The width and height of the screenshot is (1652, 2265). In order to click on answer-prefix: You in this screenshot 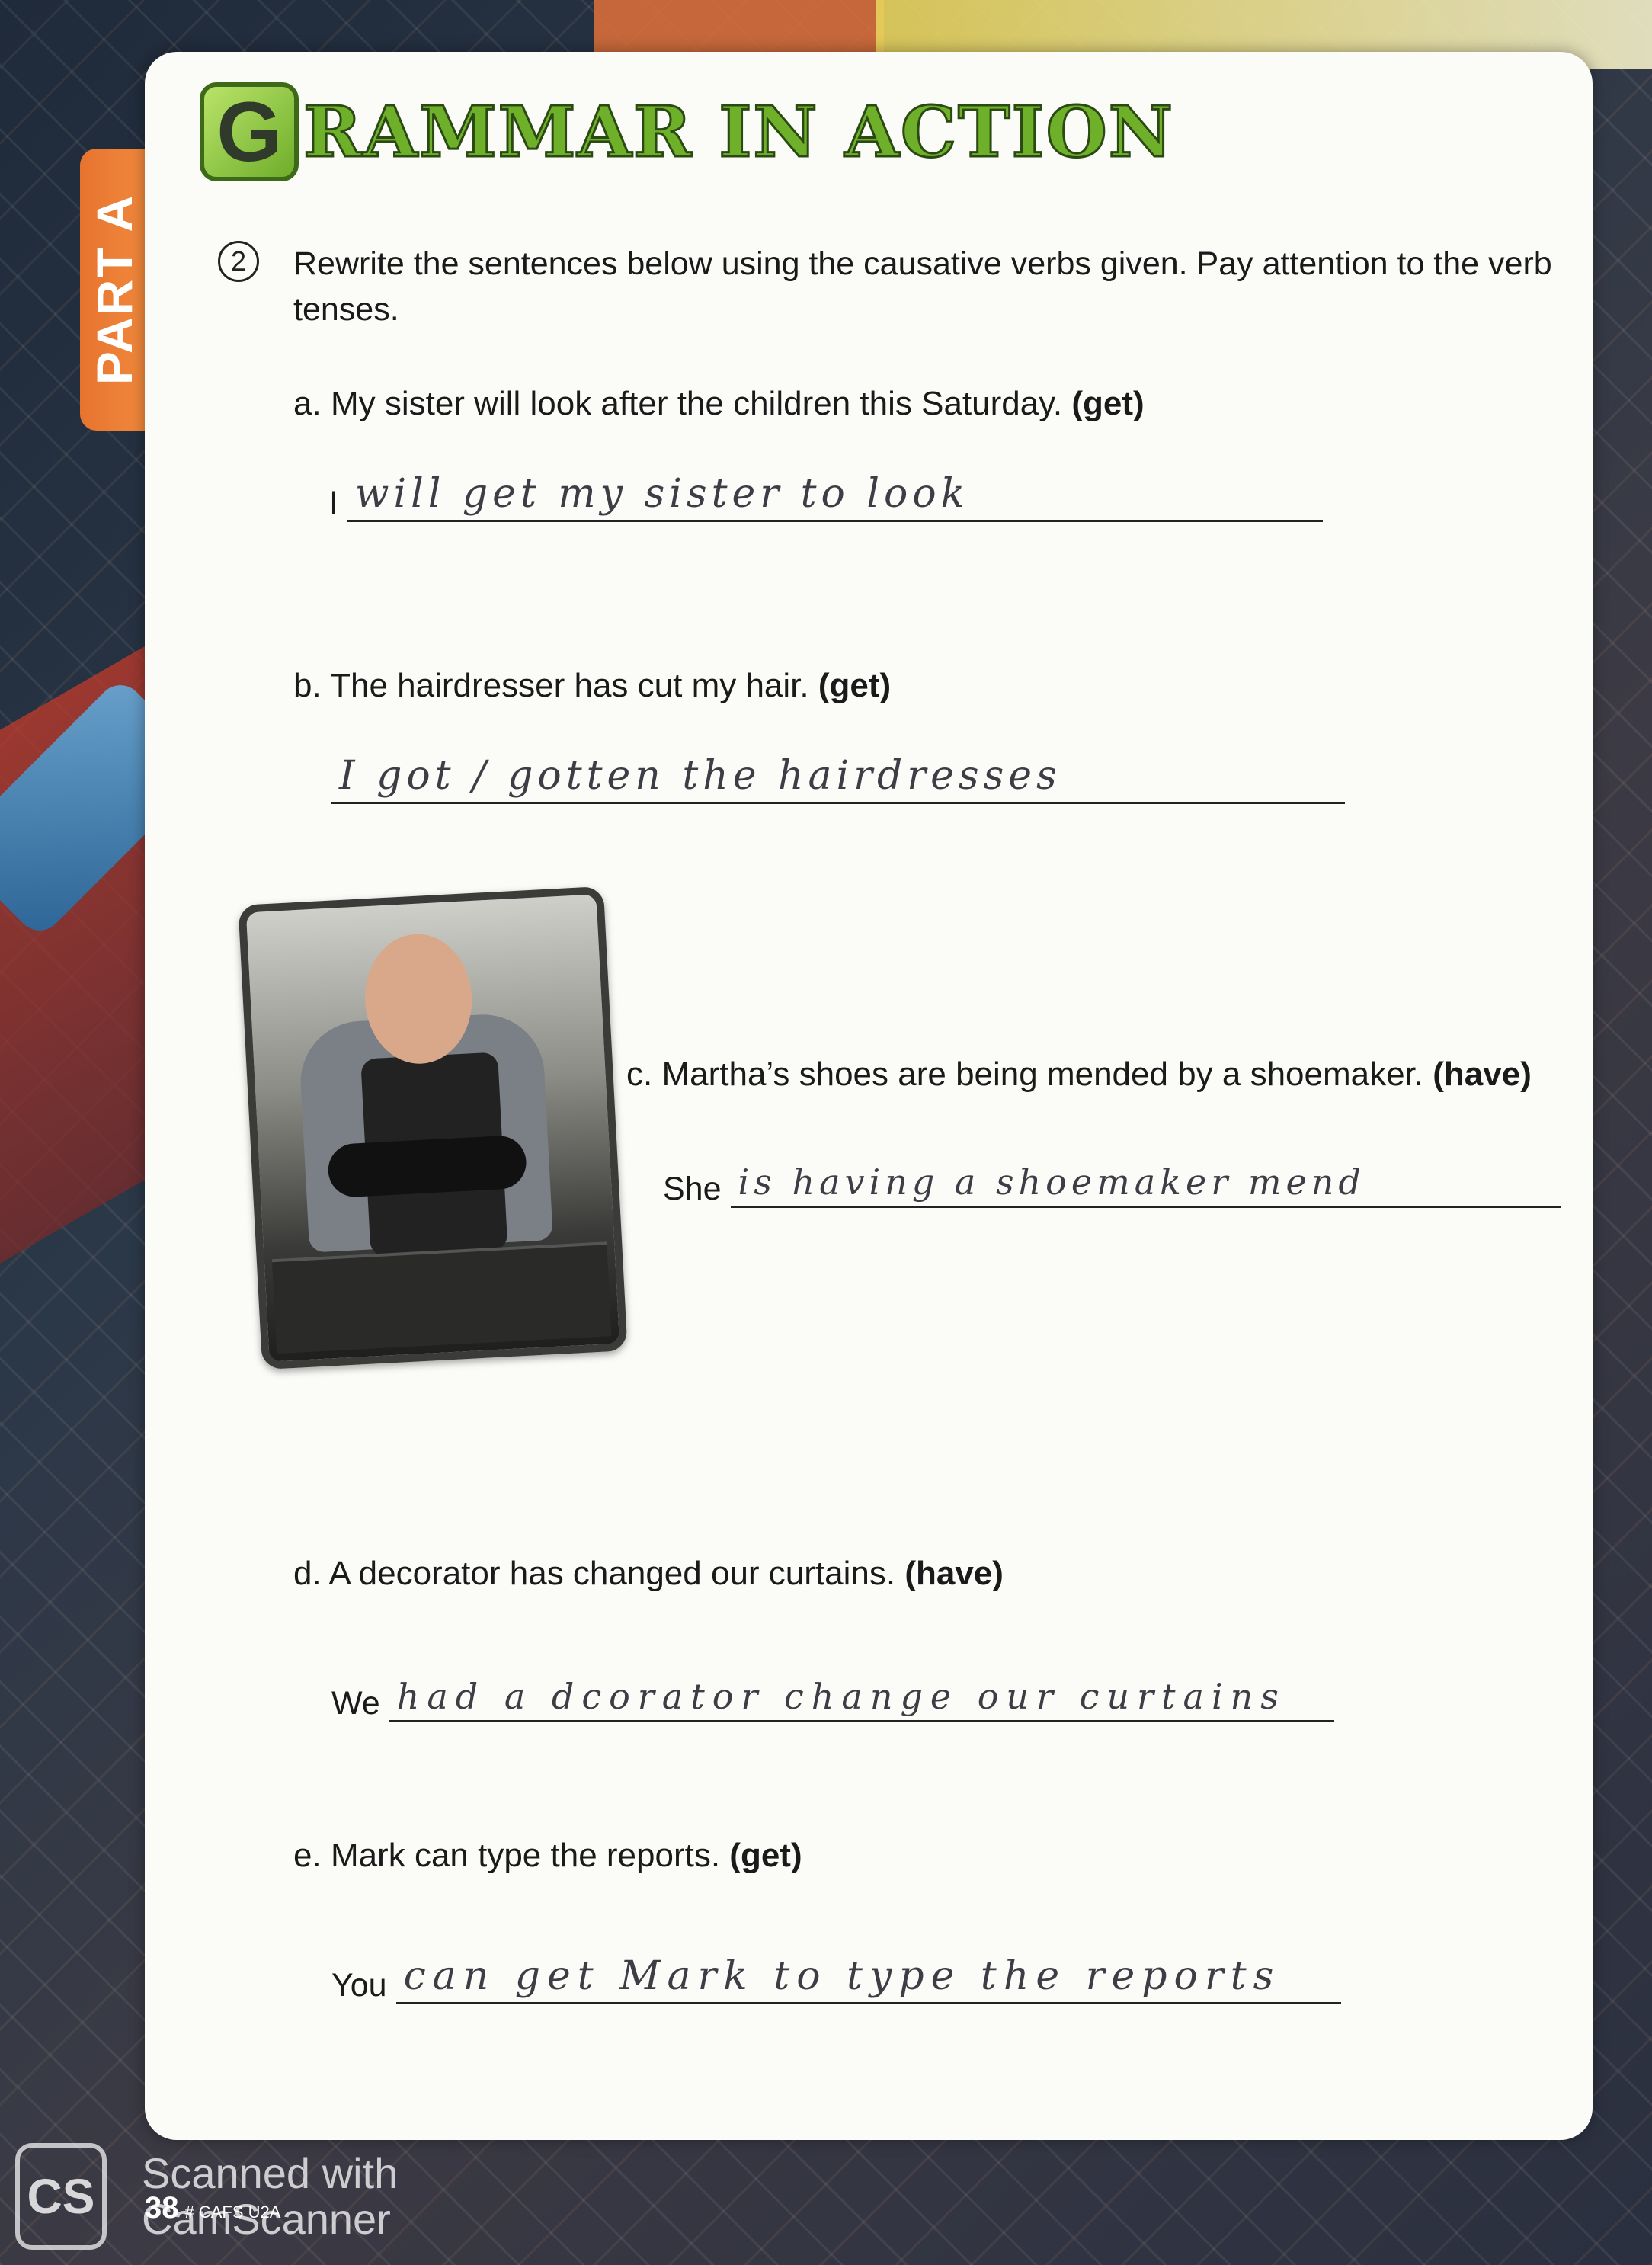, I will do `click(359, 1985)`.